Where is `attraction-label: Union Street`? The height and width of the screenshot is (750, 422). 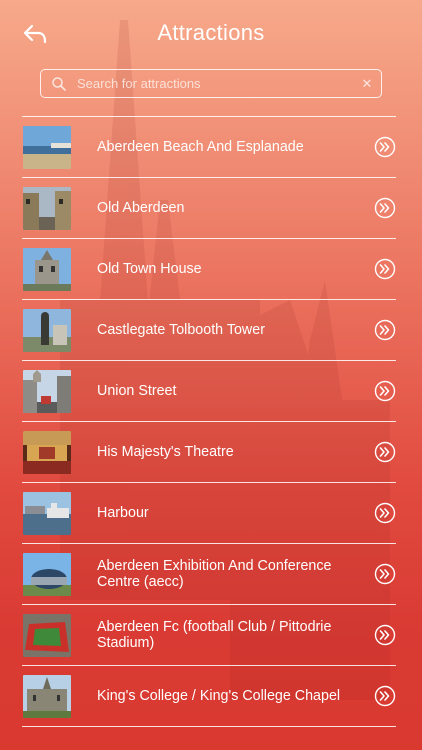 attraction-label: Union Street is located at coordinates (137, 391).